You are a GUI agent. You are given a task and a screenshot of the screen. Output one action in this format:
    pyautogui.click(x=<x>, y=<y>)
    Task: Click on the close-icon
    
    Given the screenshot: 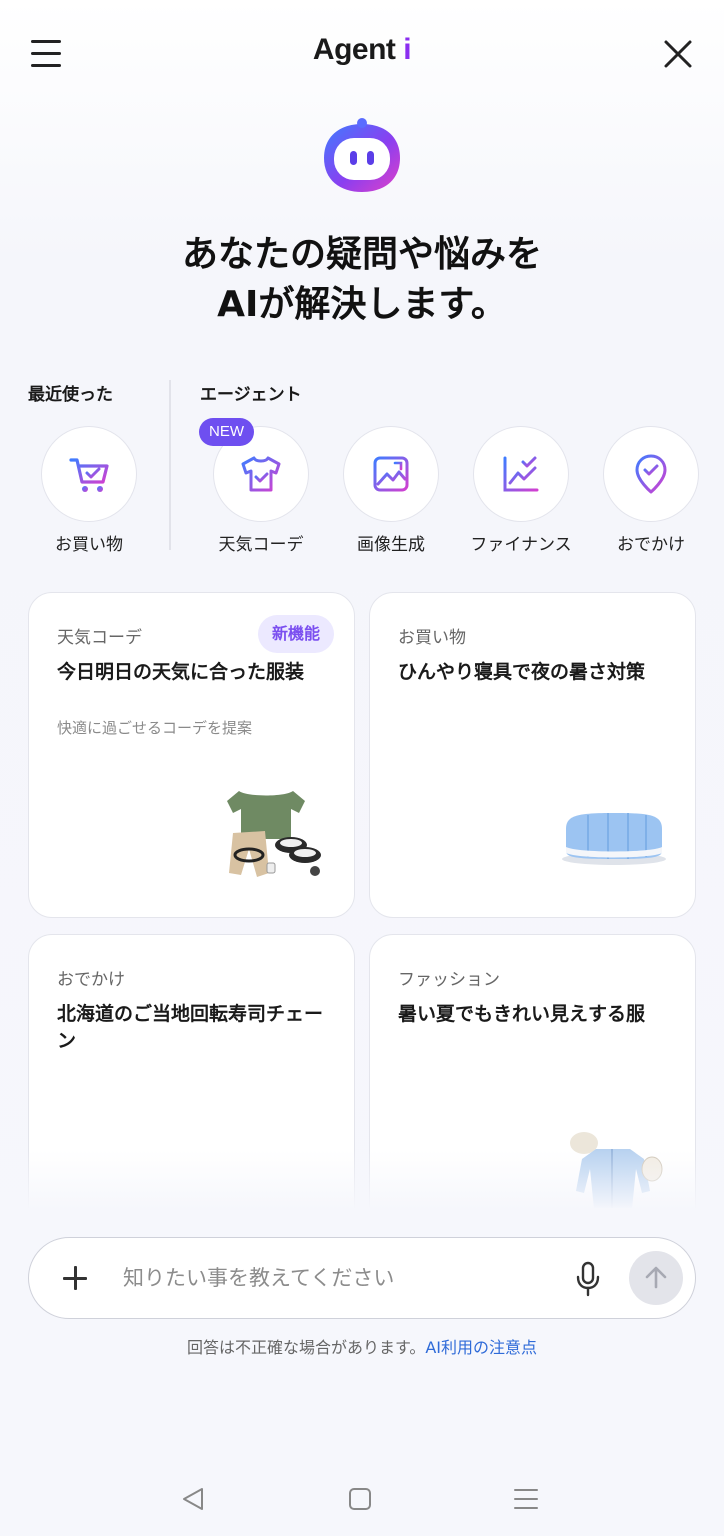 What is the action you would take?
    pyautogui.click(x=678, y=54)
    